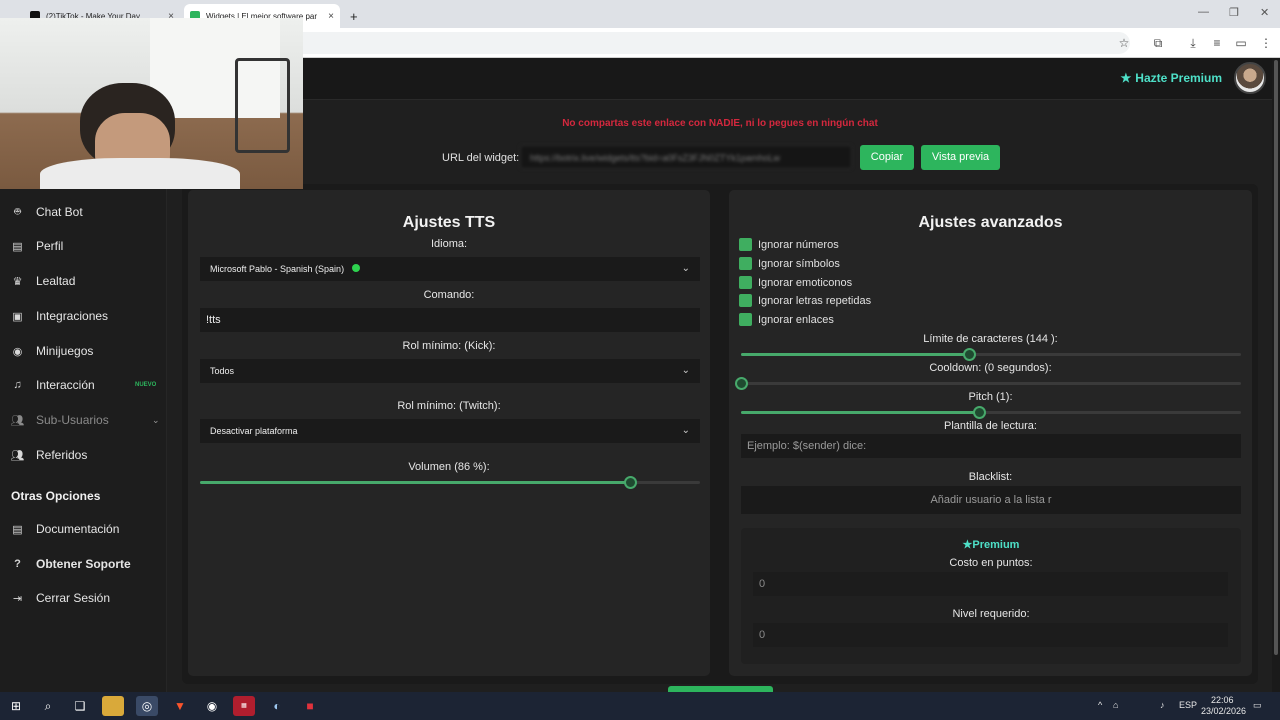 This screenshot has width=1280, height=720. Describe the element at coordinates (1234, 12) in the screenshot. I see `restore-icon: ❐` at that location.